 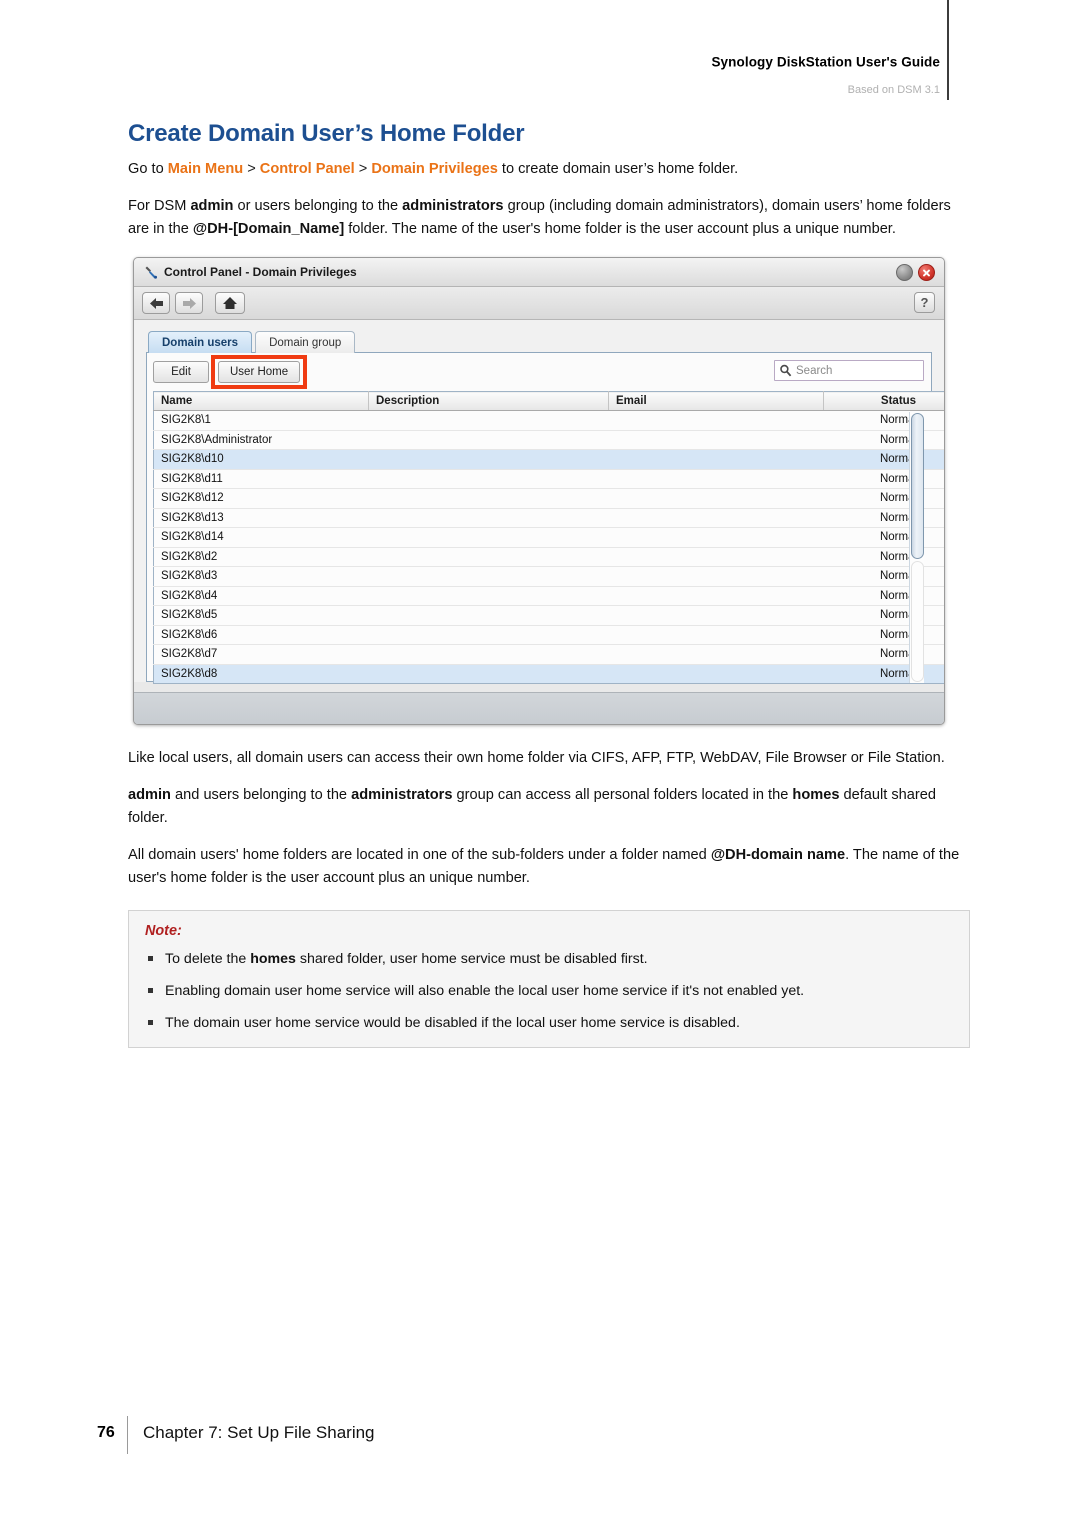 What do you see at coordinates (189, 303) in the screenshot?
I see `forward-button` at bounding box center [189, 303].